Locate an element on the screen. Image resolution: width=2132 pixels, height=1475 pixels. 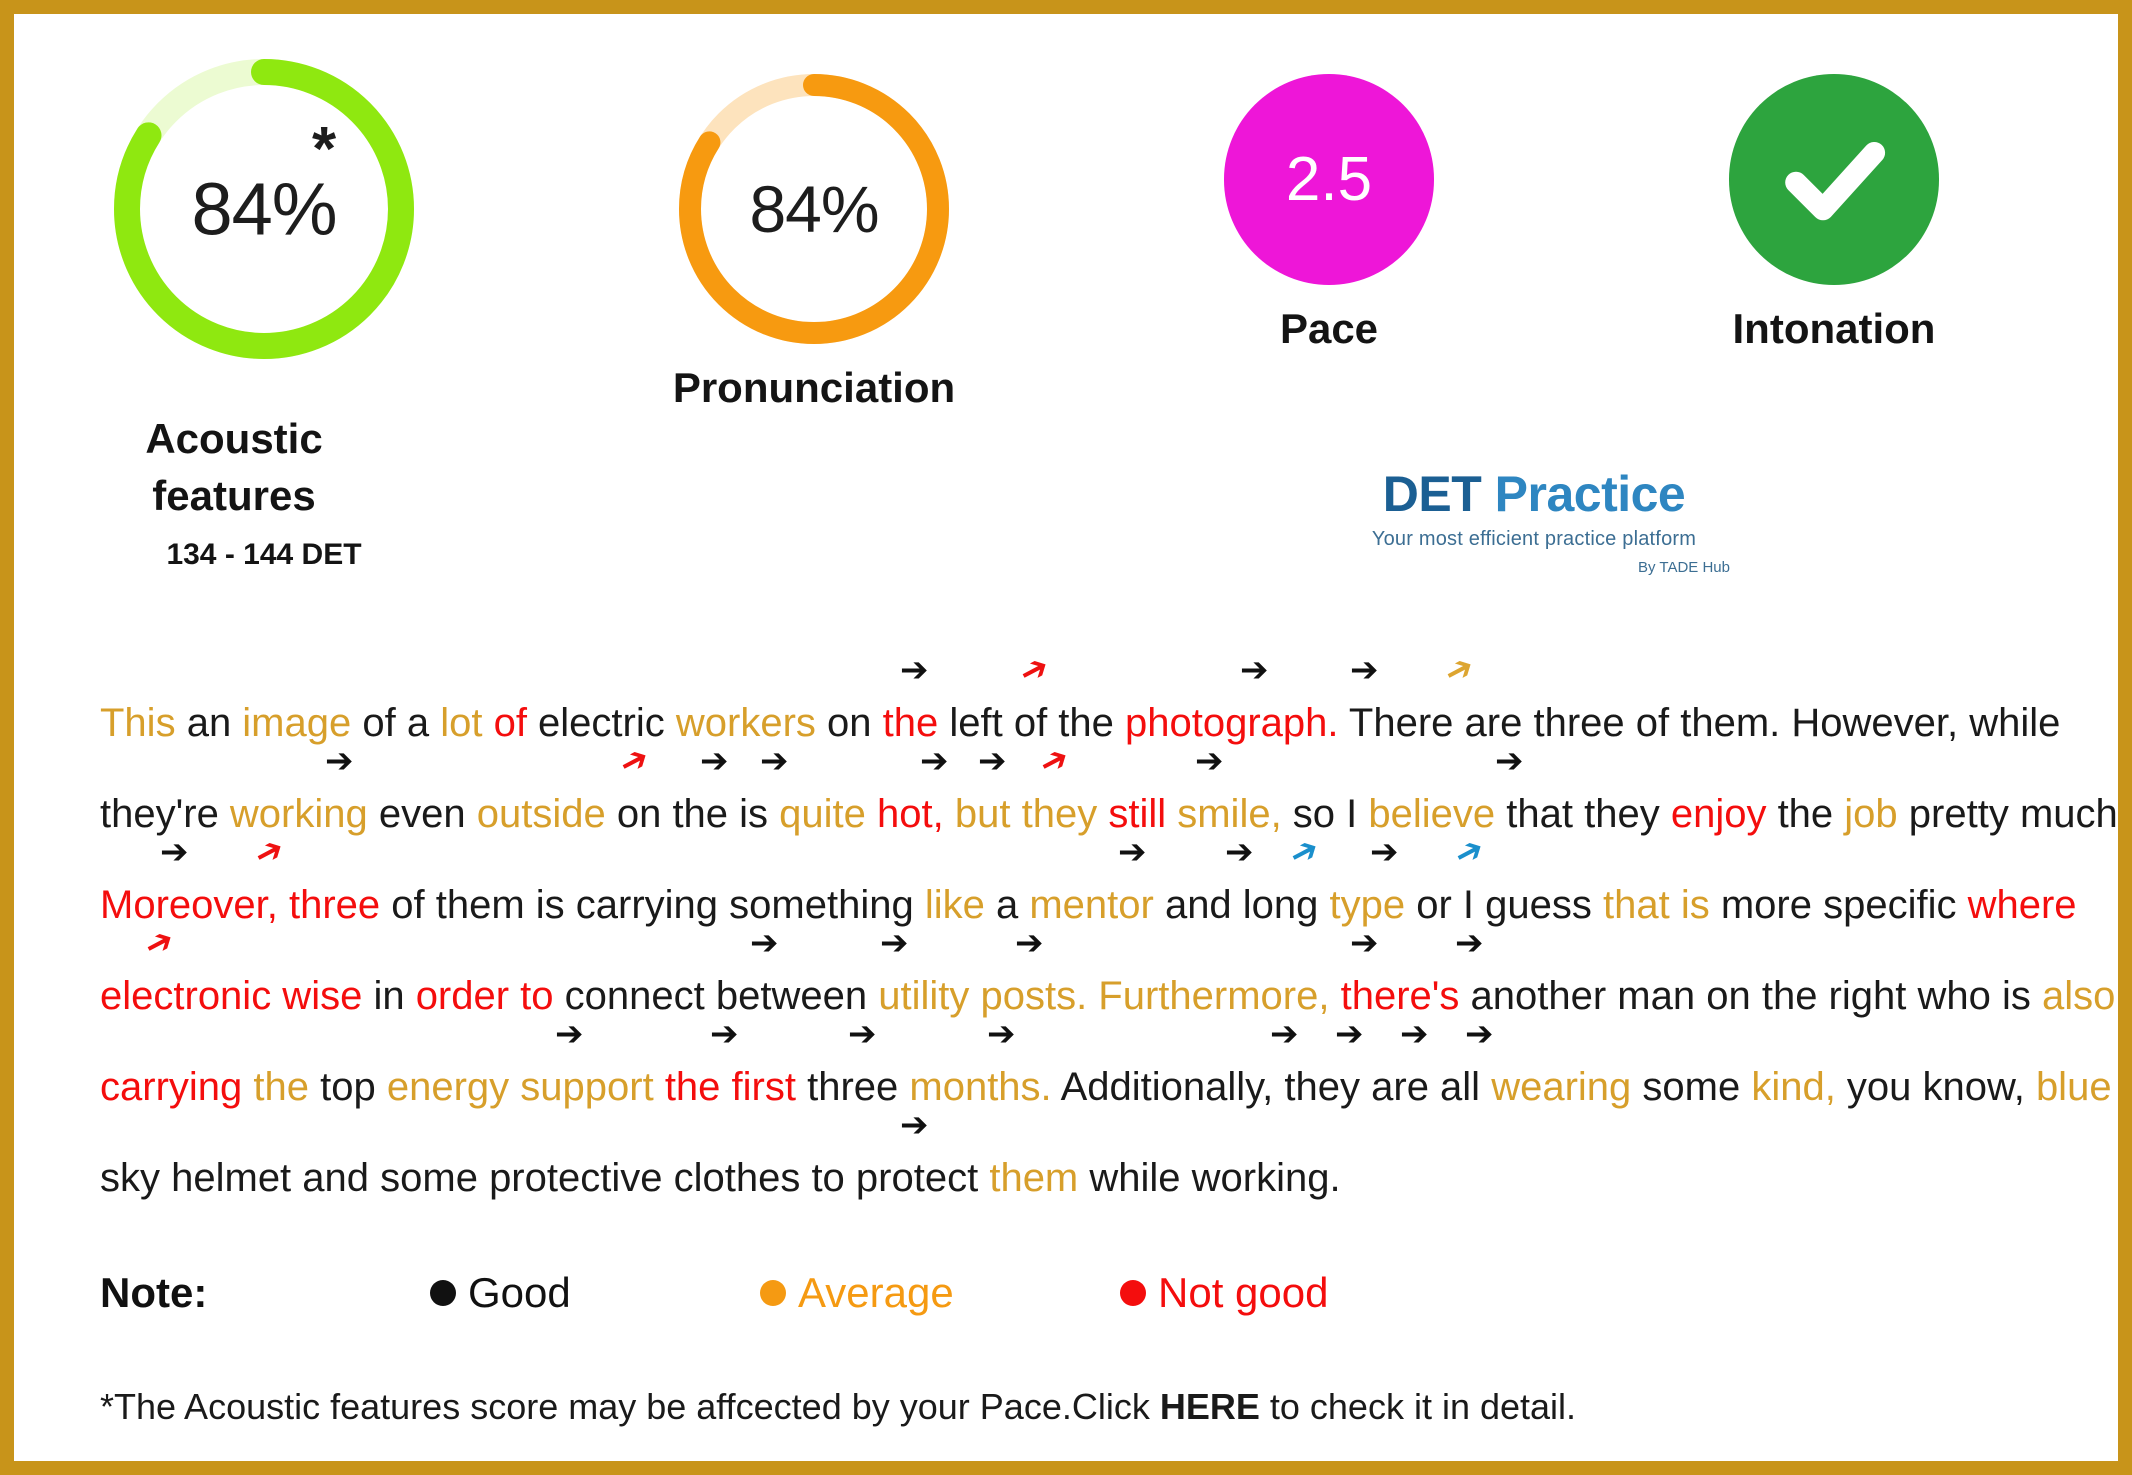
transcript-word: connect between is located at coordinates (716, 996).